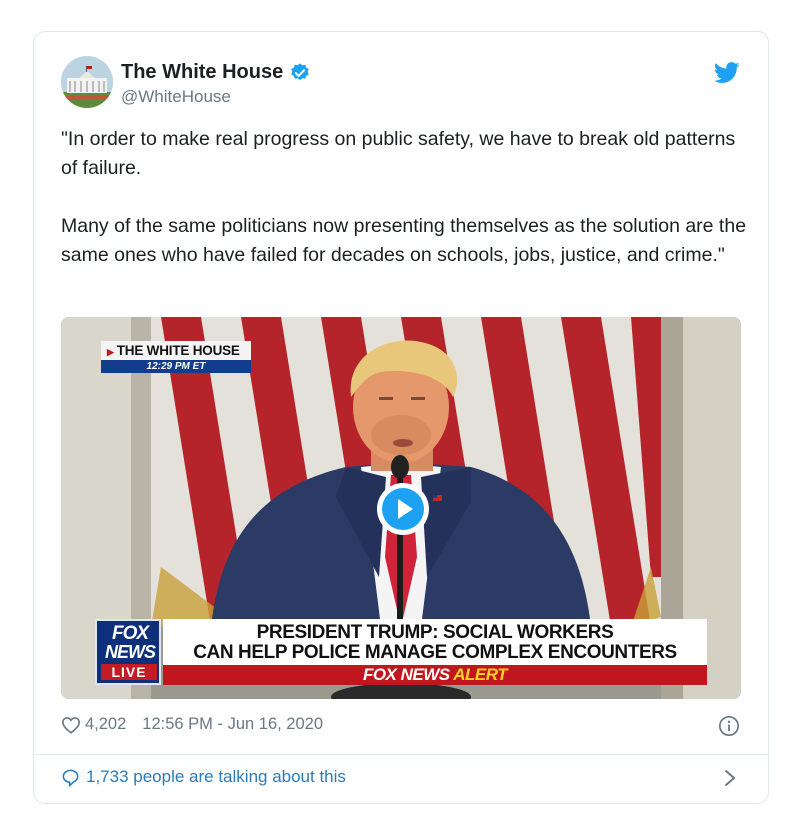 The image size is (799, 837). Describe the element at coordinates (435, 632) in the screenshot. I see `headline-line-1: PRESIDENT TRUMP: SOCIAL WORKERS` at that location.